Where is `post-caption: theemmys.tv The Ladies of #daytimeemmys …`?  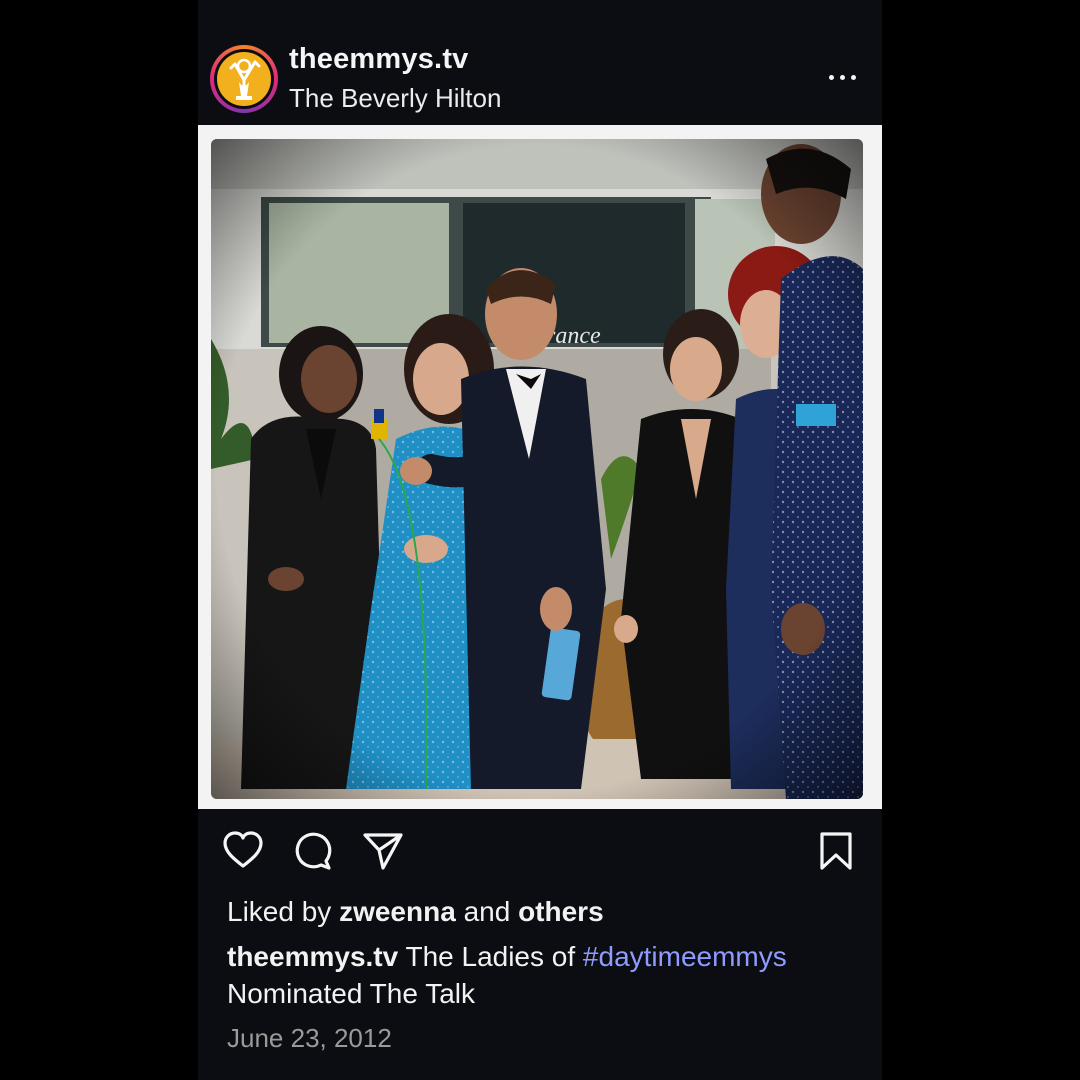 post-caption: theemmys.tv The Ladies of #daytimeemmys … is located at coordinates (547, 975).